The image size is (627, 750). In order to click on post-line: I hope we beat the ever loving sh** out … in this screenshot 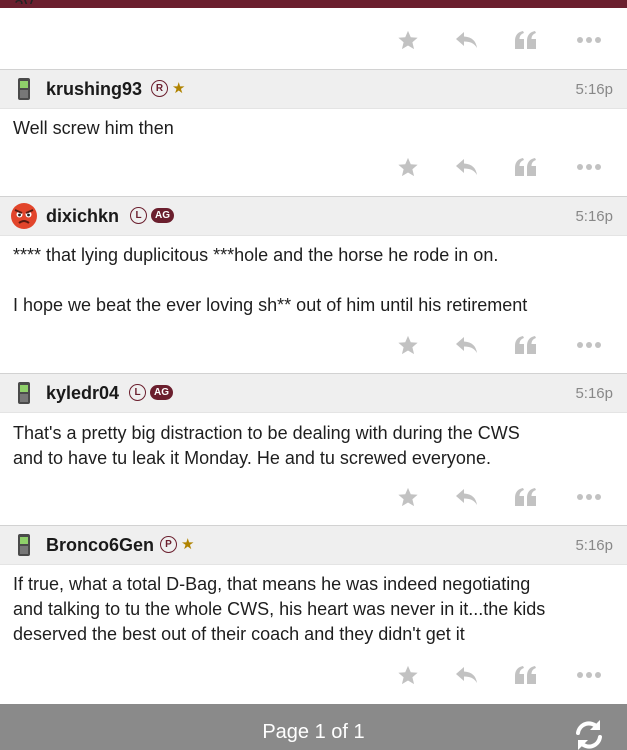, I will do `click(270, 305)`.